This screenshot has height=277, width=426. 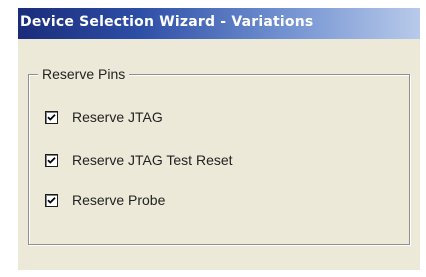 I want to click on title-bar: Device Selection Wizard - Variations, so click(x=219, y=23).